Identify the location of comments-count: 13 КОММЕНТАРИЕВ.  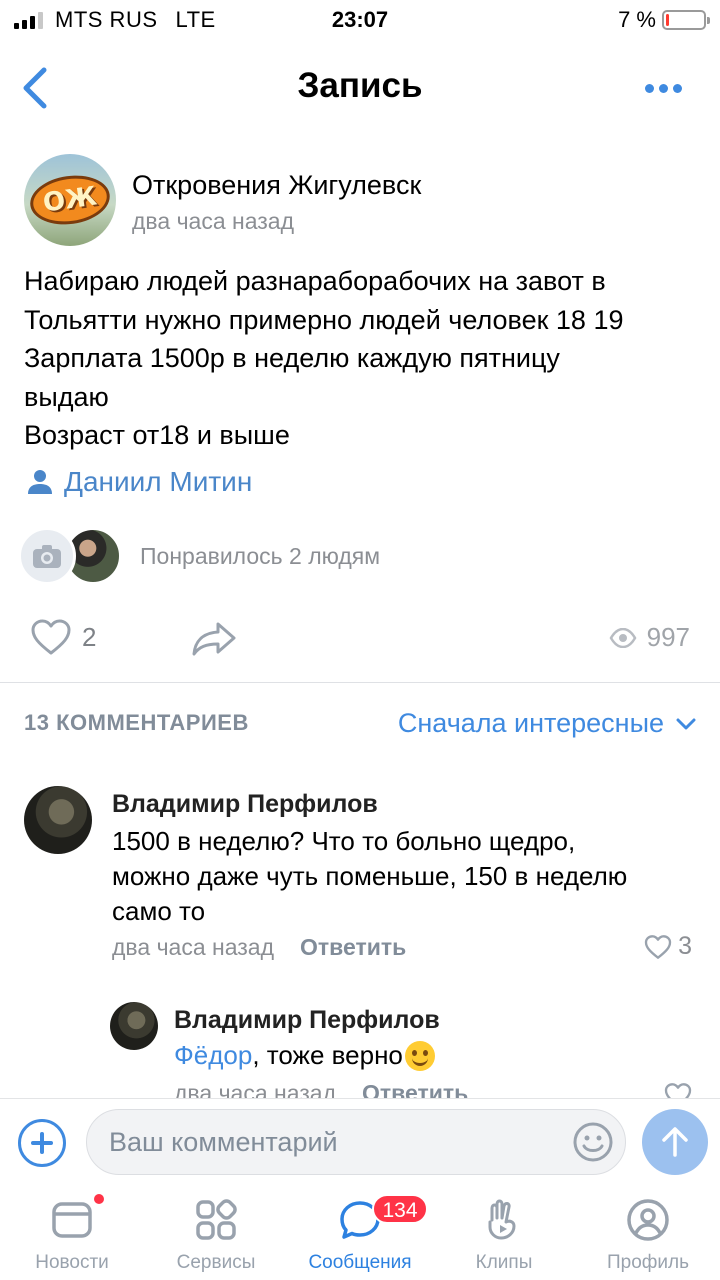
(136, 722).